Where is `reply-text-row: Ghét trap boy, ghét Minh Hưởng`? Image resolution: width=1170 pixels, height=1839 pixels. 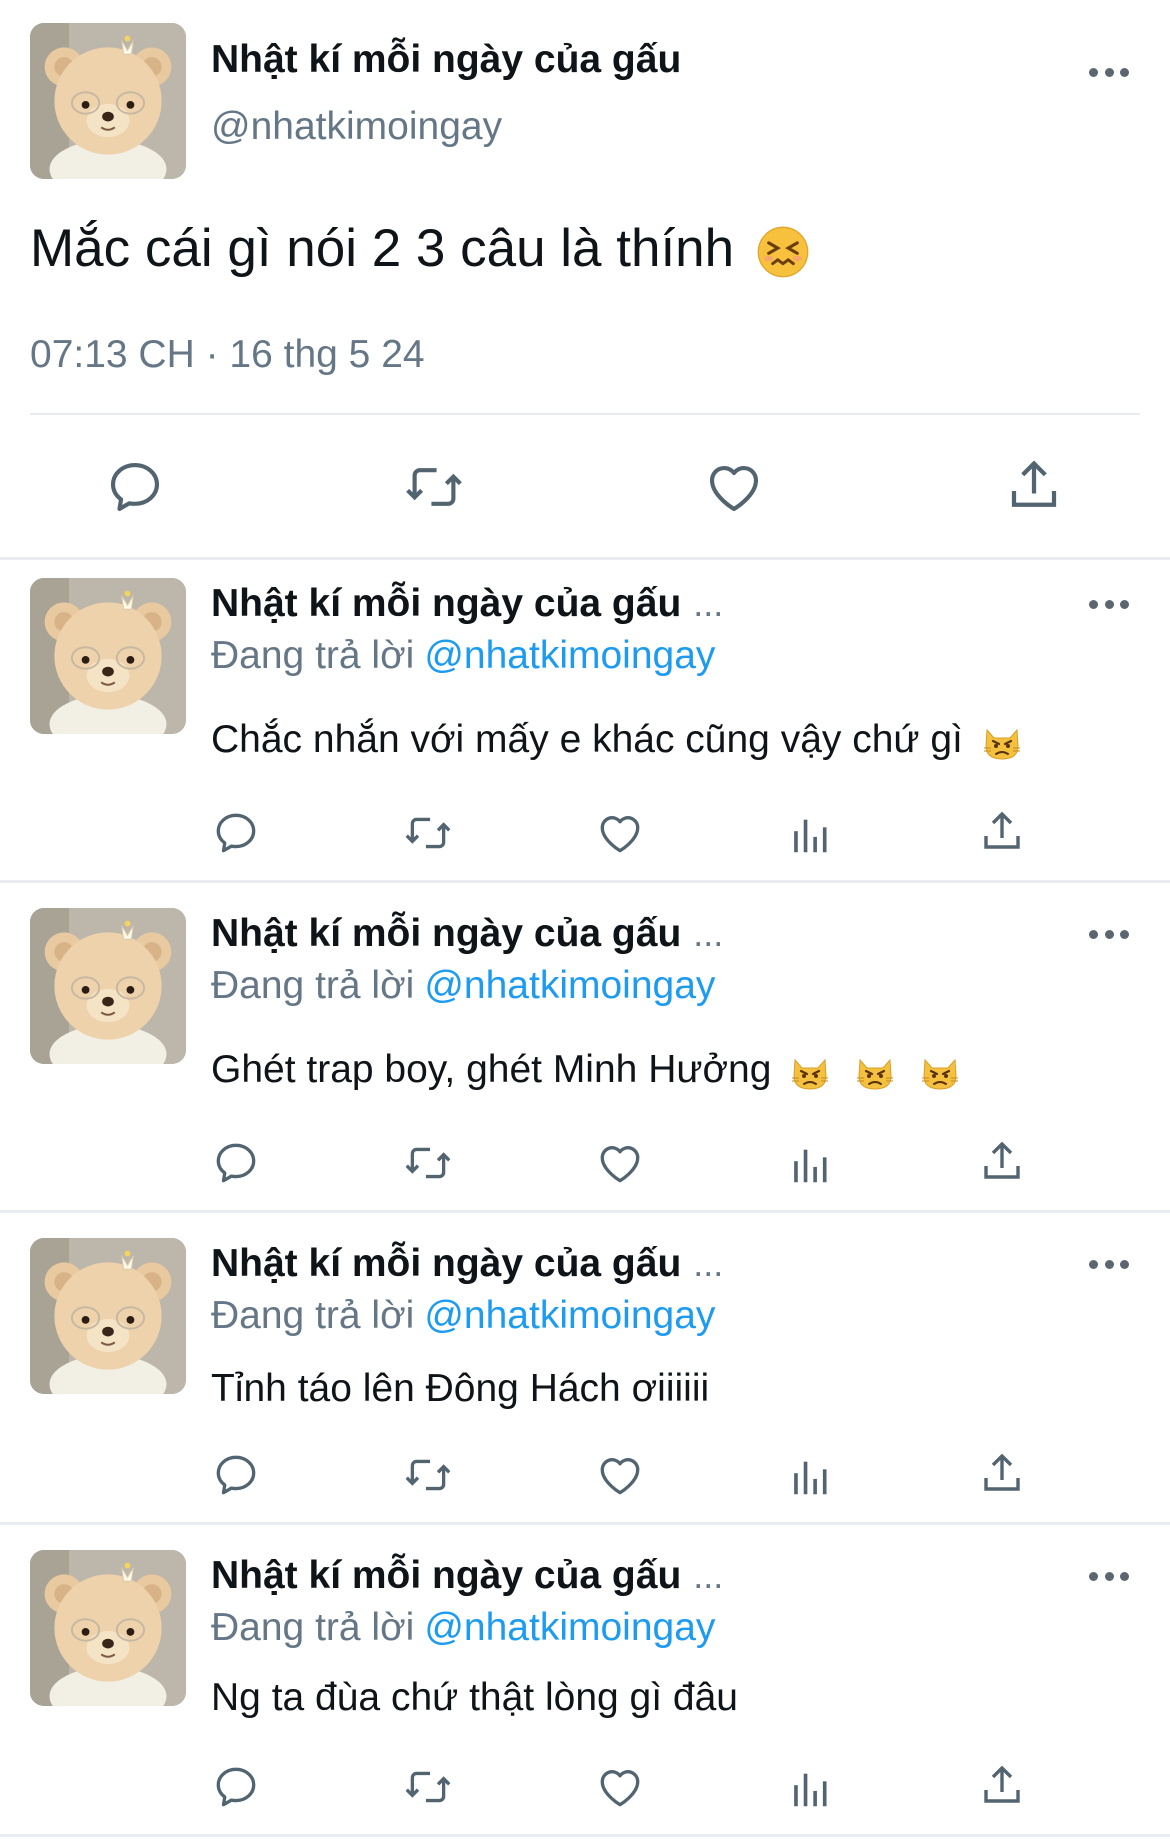 reply-text-row: Ghét trap boy, ghét Minh Hưởng is located at coordinates (585, 1070).